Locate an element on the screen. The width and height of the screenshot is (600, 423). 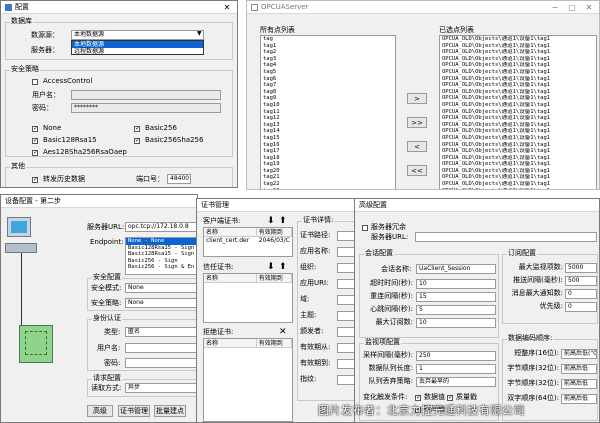
endpoint-item: Basic256 - Sign & En is located at coordinates (161, 267).